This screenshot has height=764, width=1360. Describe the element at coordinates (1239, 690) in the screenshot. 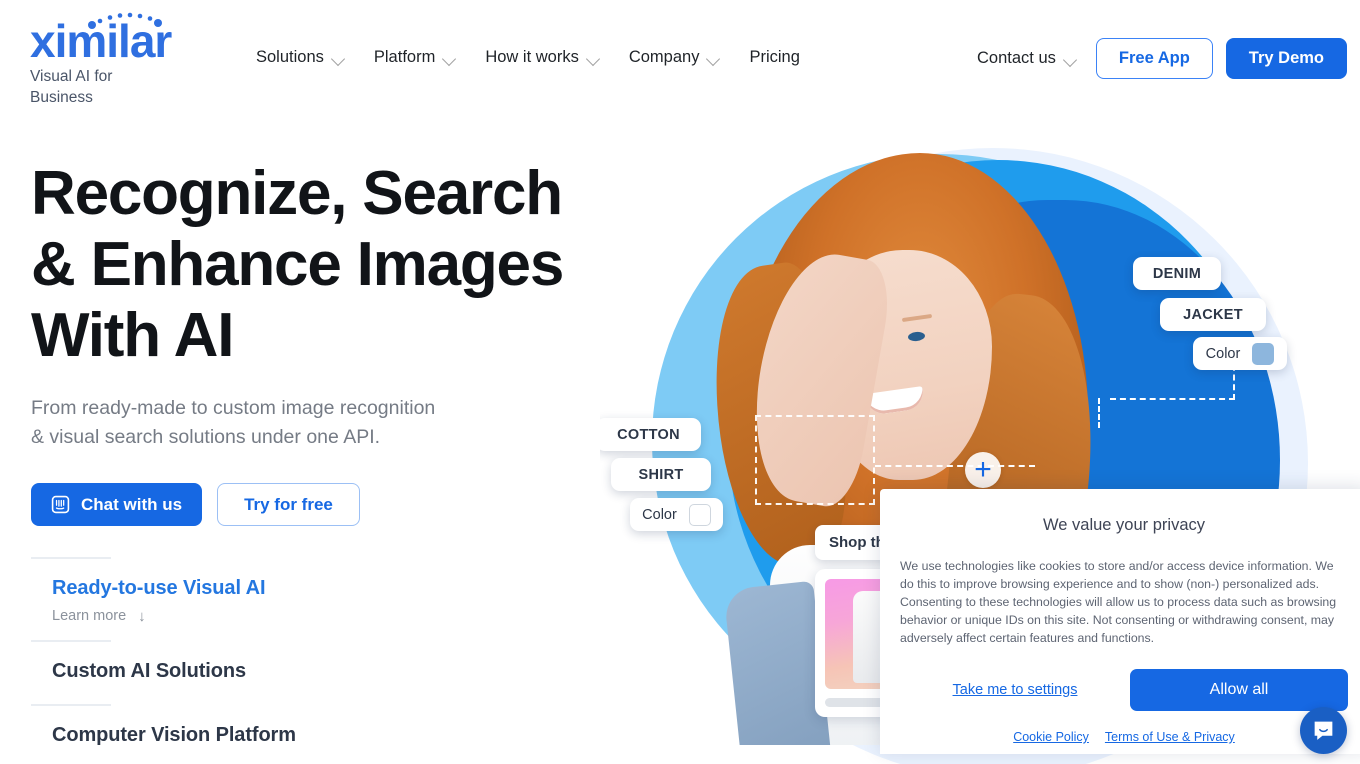

I see `allow-all-button: Allow all` at that location.